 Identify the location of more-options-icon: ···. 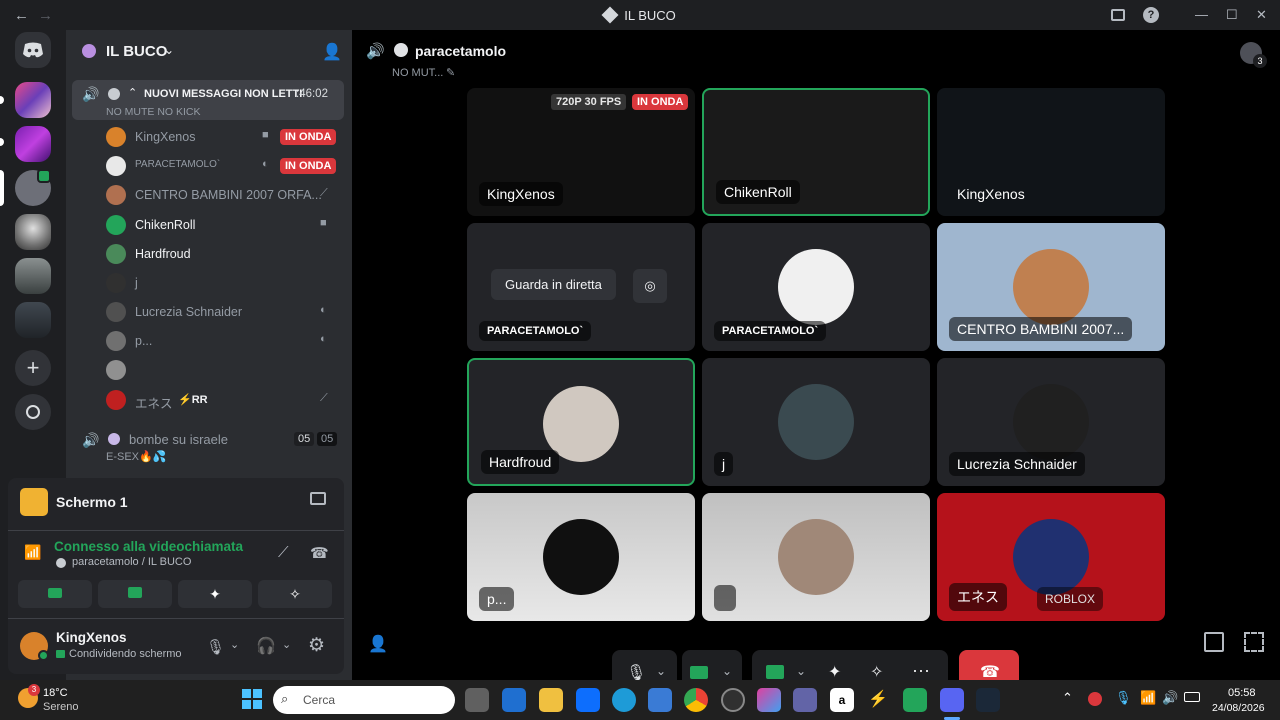
(921, 670).